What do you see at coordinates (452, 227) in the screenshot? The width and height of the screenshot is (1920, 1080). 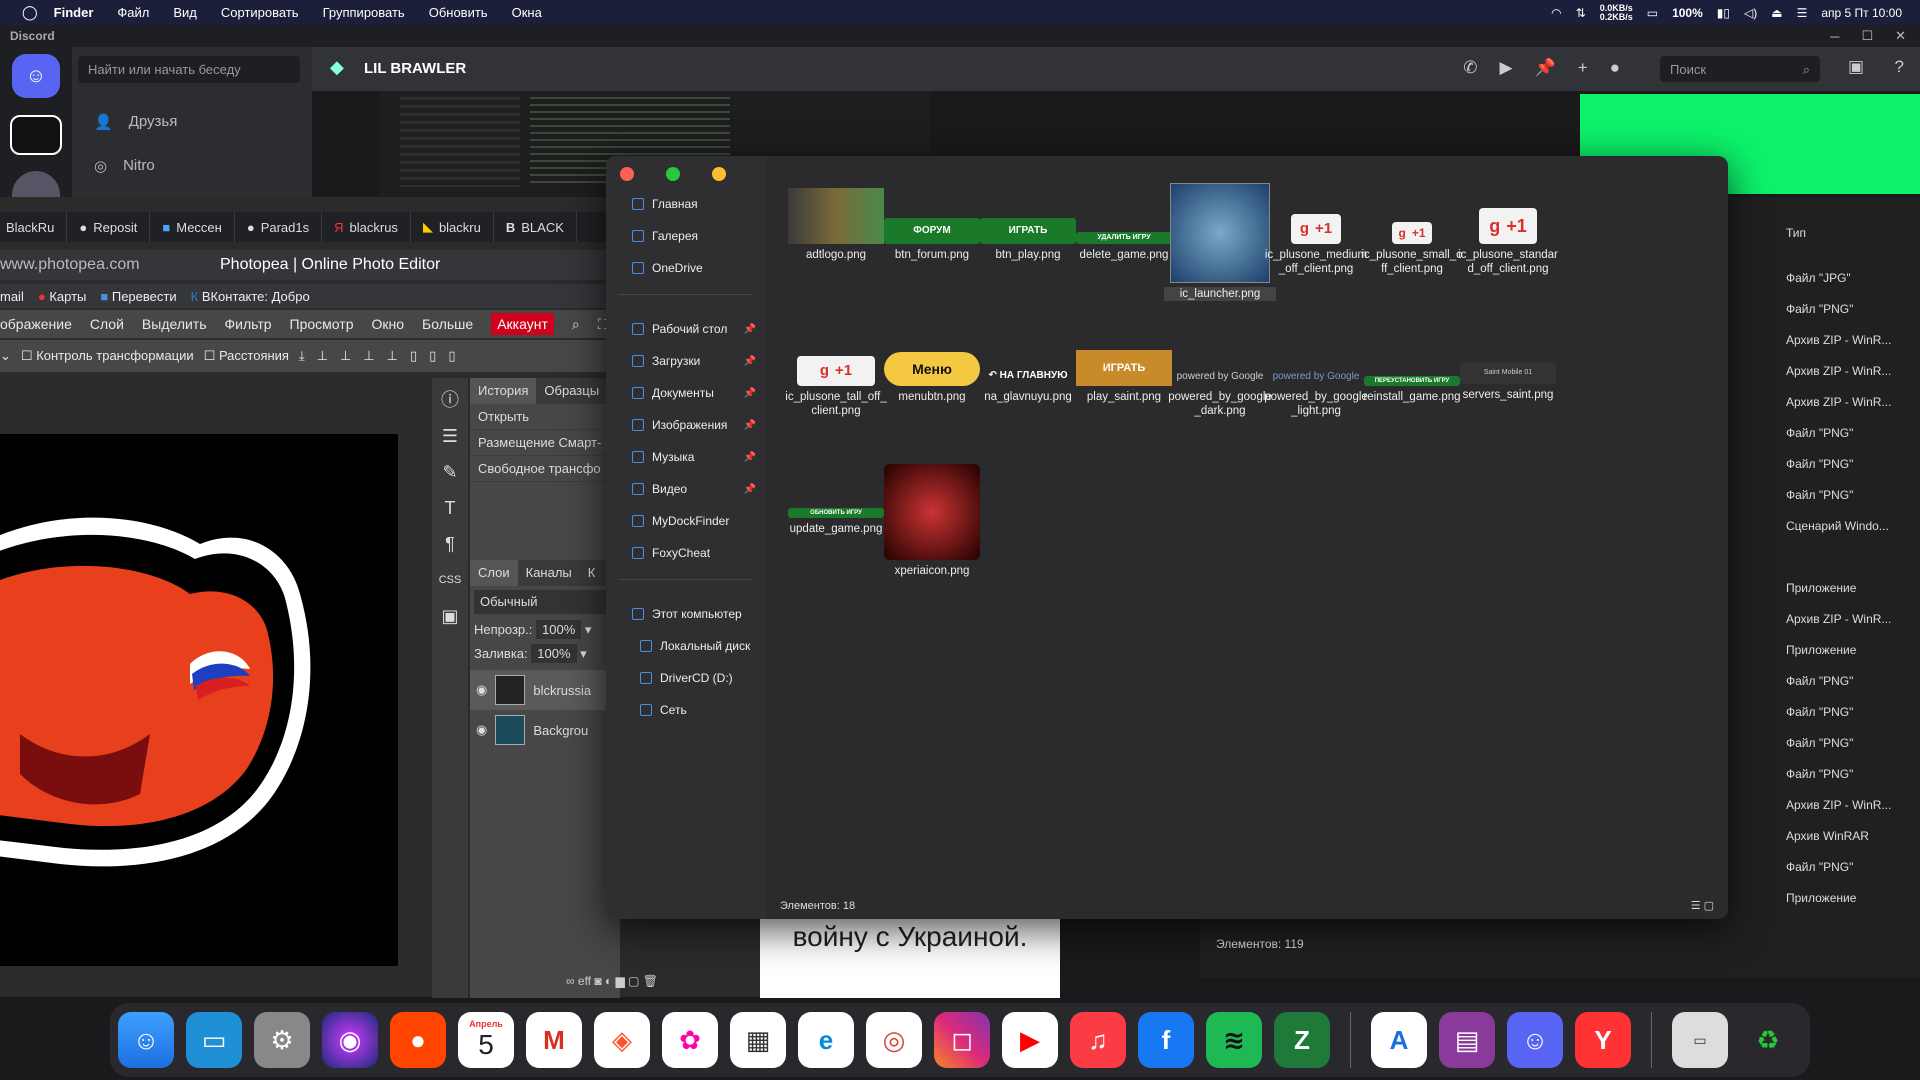 I see `tab: ◣ blackru` at bounding box center [452, 227].